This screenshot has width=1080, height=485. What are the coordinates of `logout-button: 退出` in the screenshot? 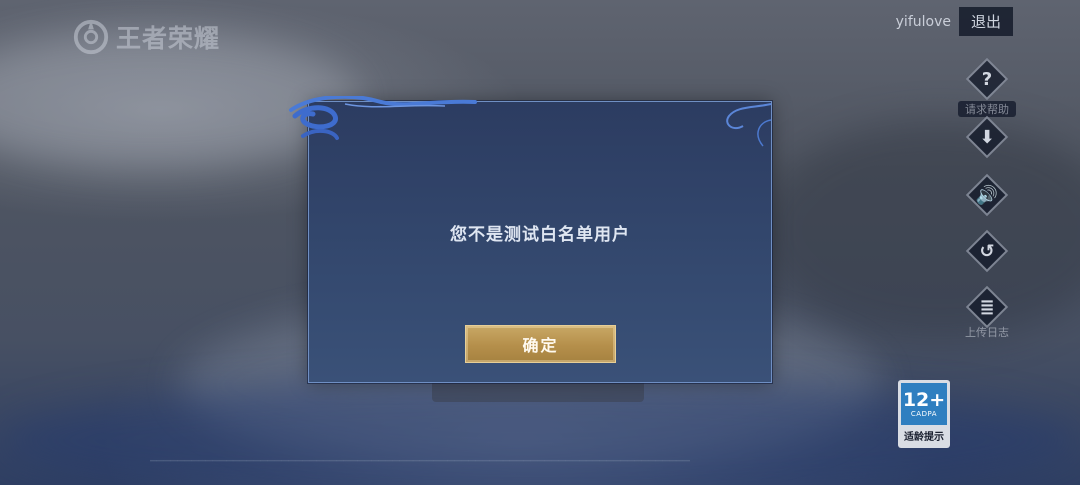 It's located at (985, 21).